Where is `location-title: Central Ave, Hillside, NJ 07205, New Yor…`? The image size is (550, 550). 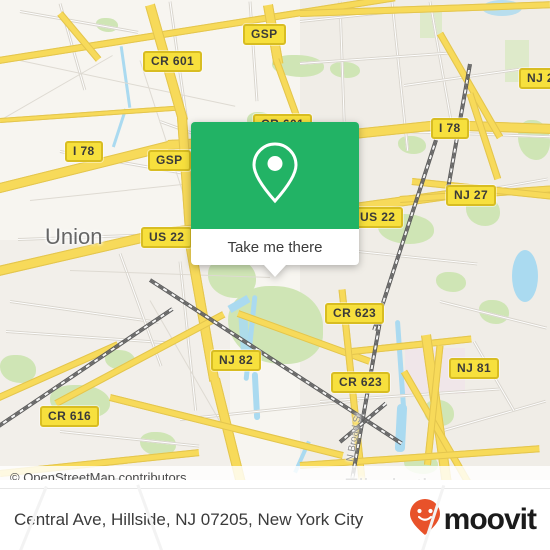 location-title: Central Ave, Hillside, NJ 07205, New Yor… is located at coordinates (189, 519).